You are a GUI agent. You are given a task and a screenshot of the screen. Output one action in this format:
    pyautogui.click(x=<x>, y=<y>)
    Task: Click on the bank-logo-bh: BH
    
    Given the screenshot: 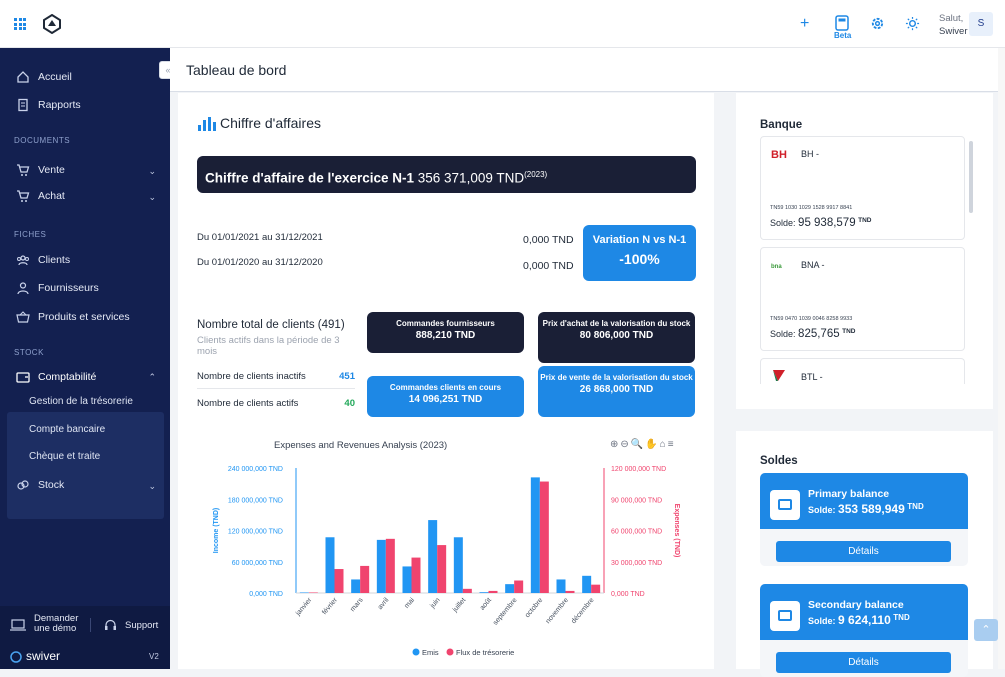 What is the action you would take?
    pyautogui.click(x=779, y=155)
    